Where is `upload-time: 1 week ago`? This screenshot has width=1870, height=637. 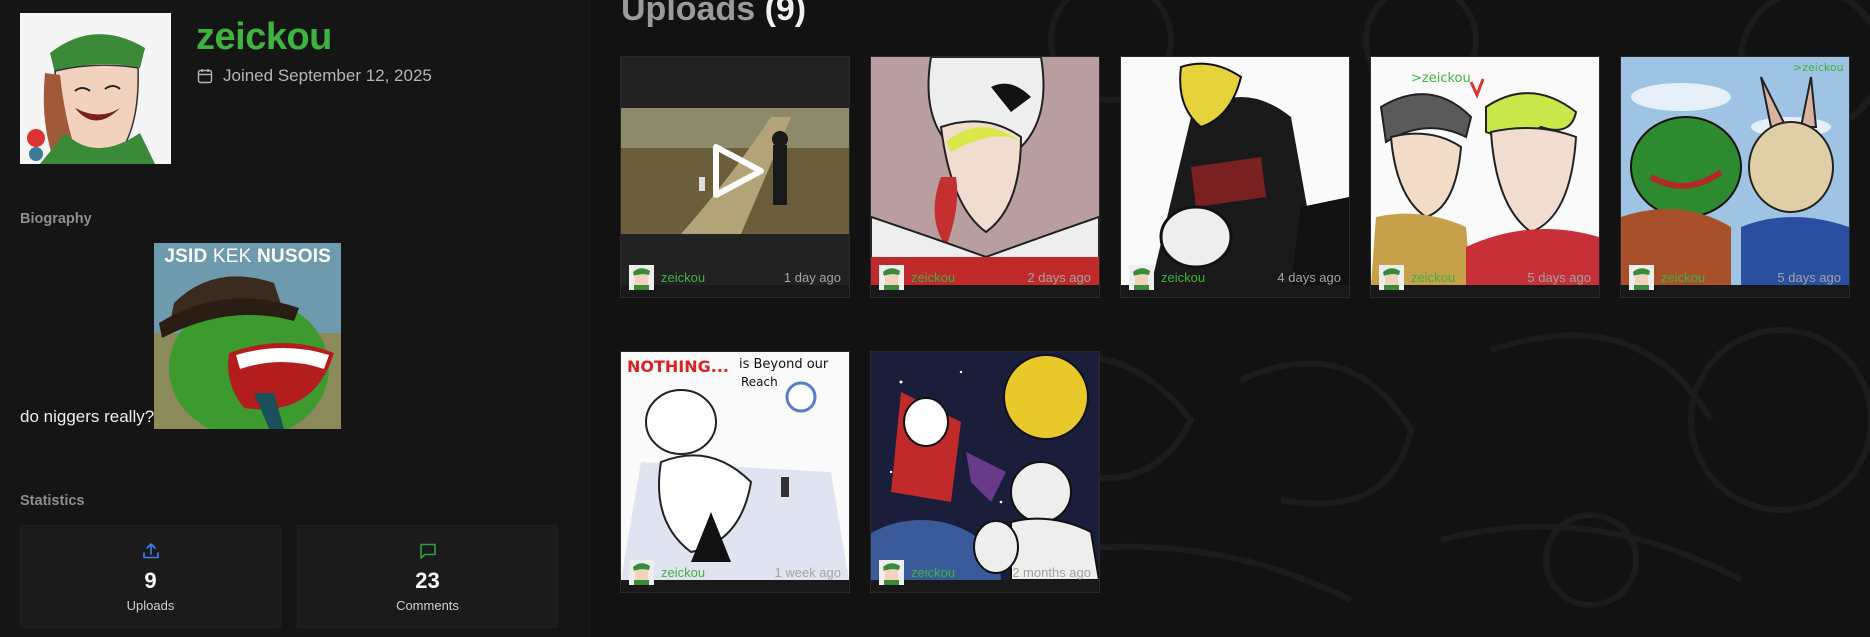
upload-time: 1 week ago is located at coordinates (808, 572).